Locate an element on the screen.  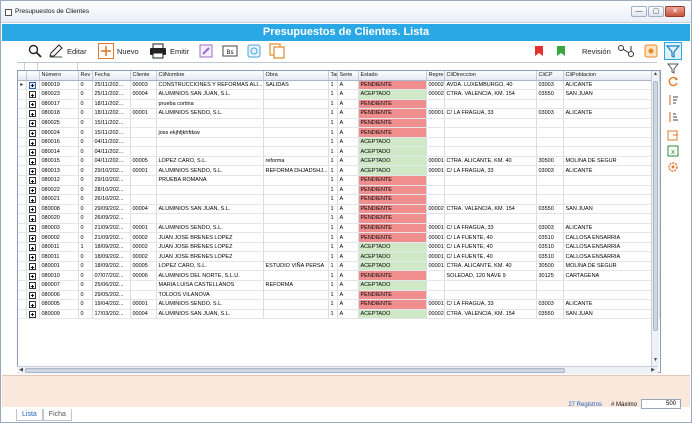
network-button is located at coordinates (626, 51).